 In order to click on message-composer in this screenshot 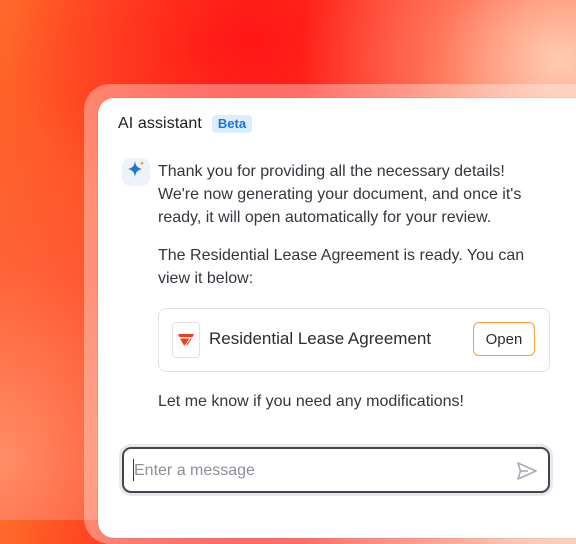, I will do `click(336, 470)`.